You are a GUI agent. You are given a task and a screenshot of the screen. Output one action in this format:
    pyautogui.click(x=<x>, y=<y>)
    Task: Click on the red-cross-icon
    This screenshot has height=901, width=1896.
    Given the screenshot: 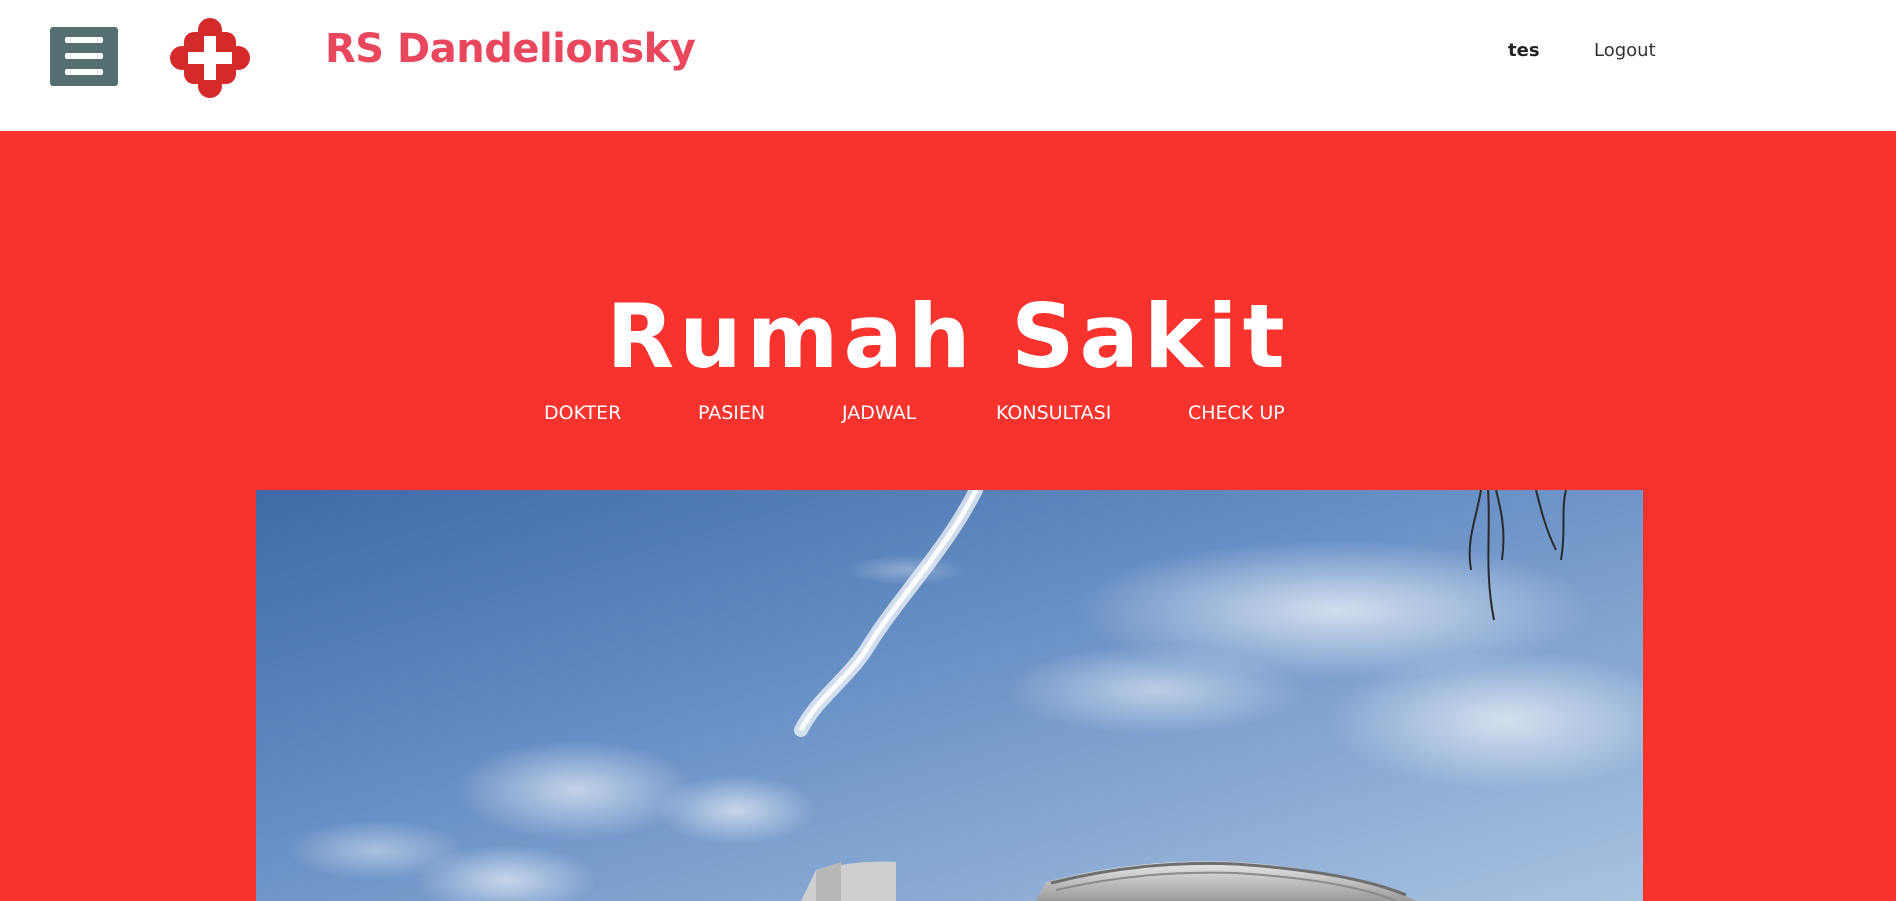 What is the action you would take?
    pyautogui.click(x=210, y=58)
    